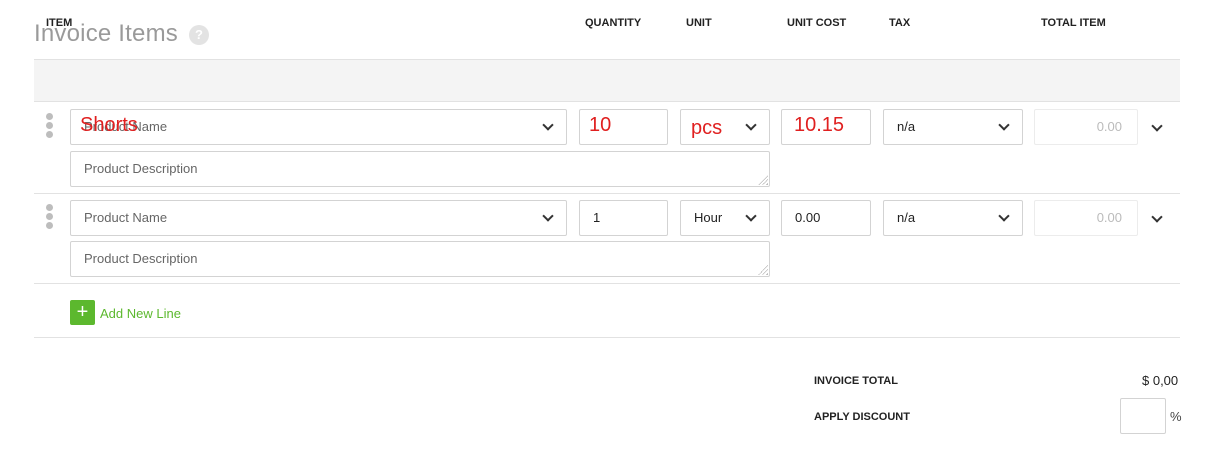  Describe the element at coordinates (900, 23) in the screenshot. I see `header-tax: TAX` at that location.